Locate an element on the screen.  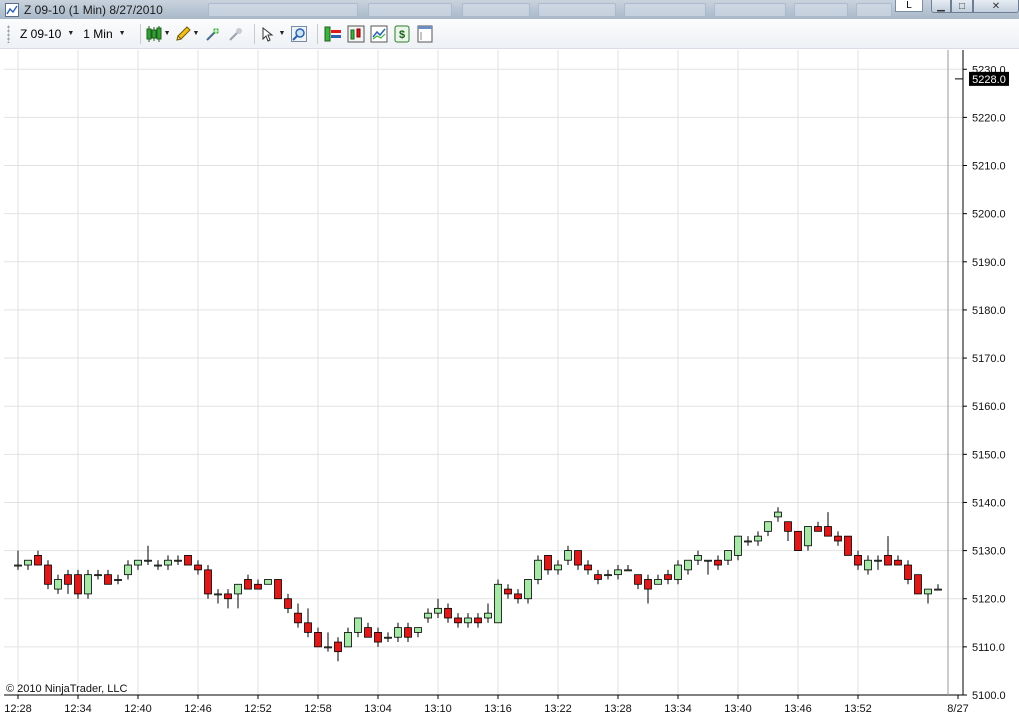
copyright-text: © 2010 NinjaTrader, LLC is located at coordinates (67, 689).